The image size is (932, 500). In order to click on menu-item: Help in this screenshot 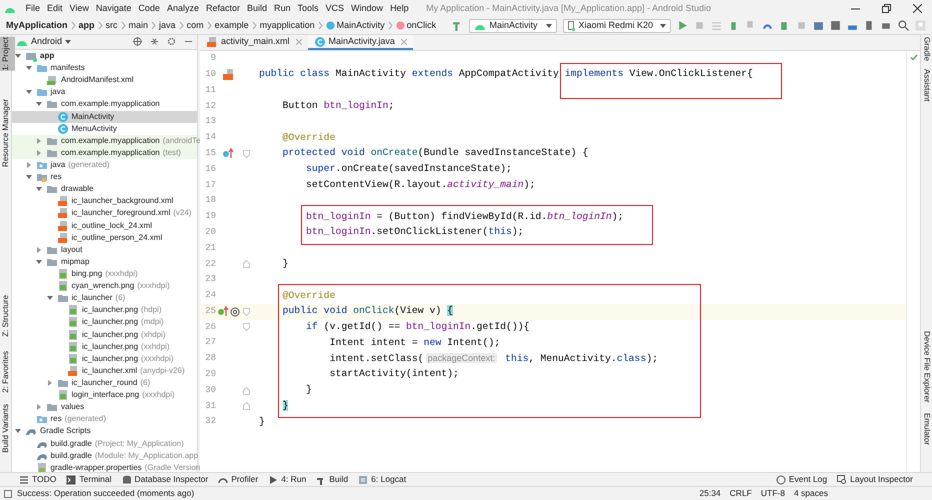, I will do `click(399, 9)`.